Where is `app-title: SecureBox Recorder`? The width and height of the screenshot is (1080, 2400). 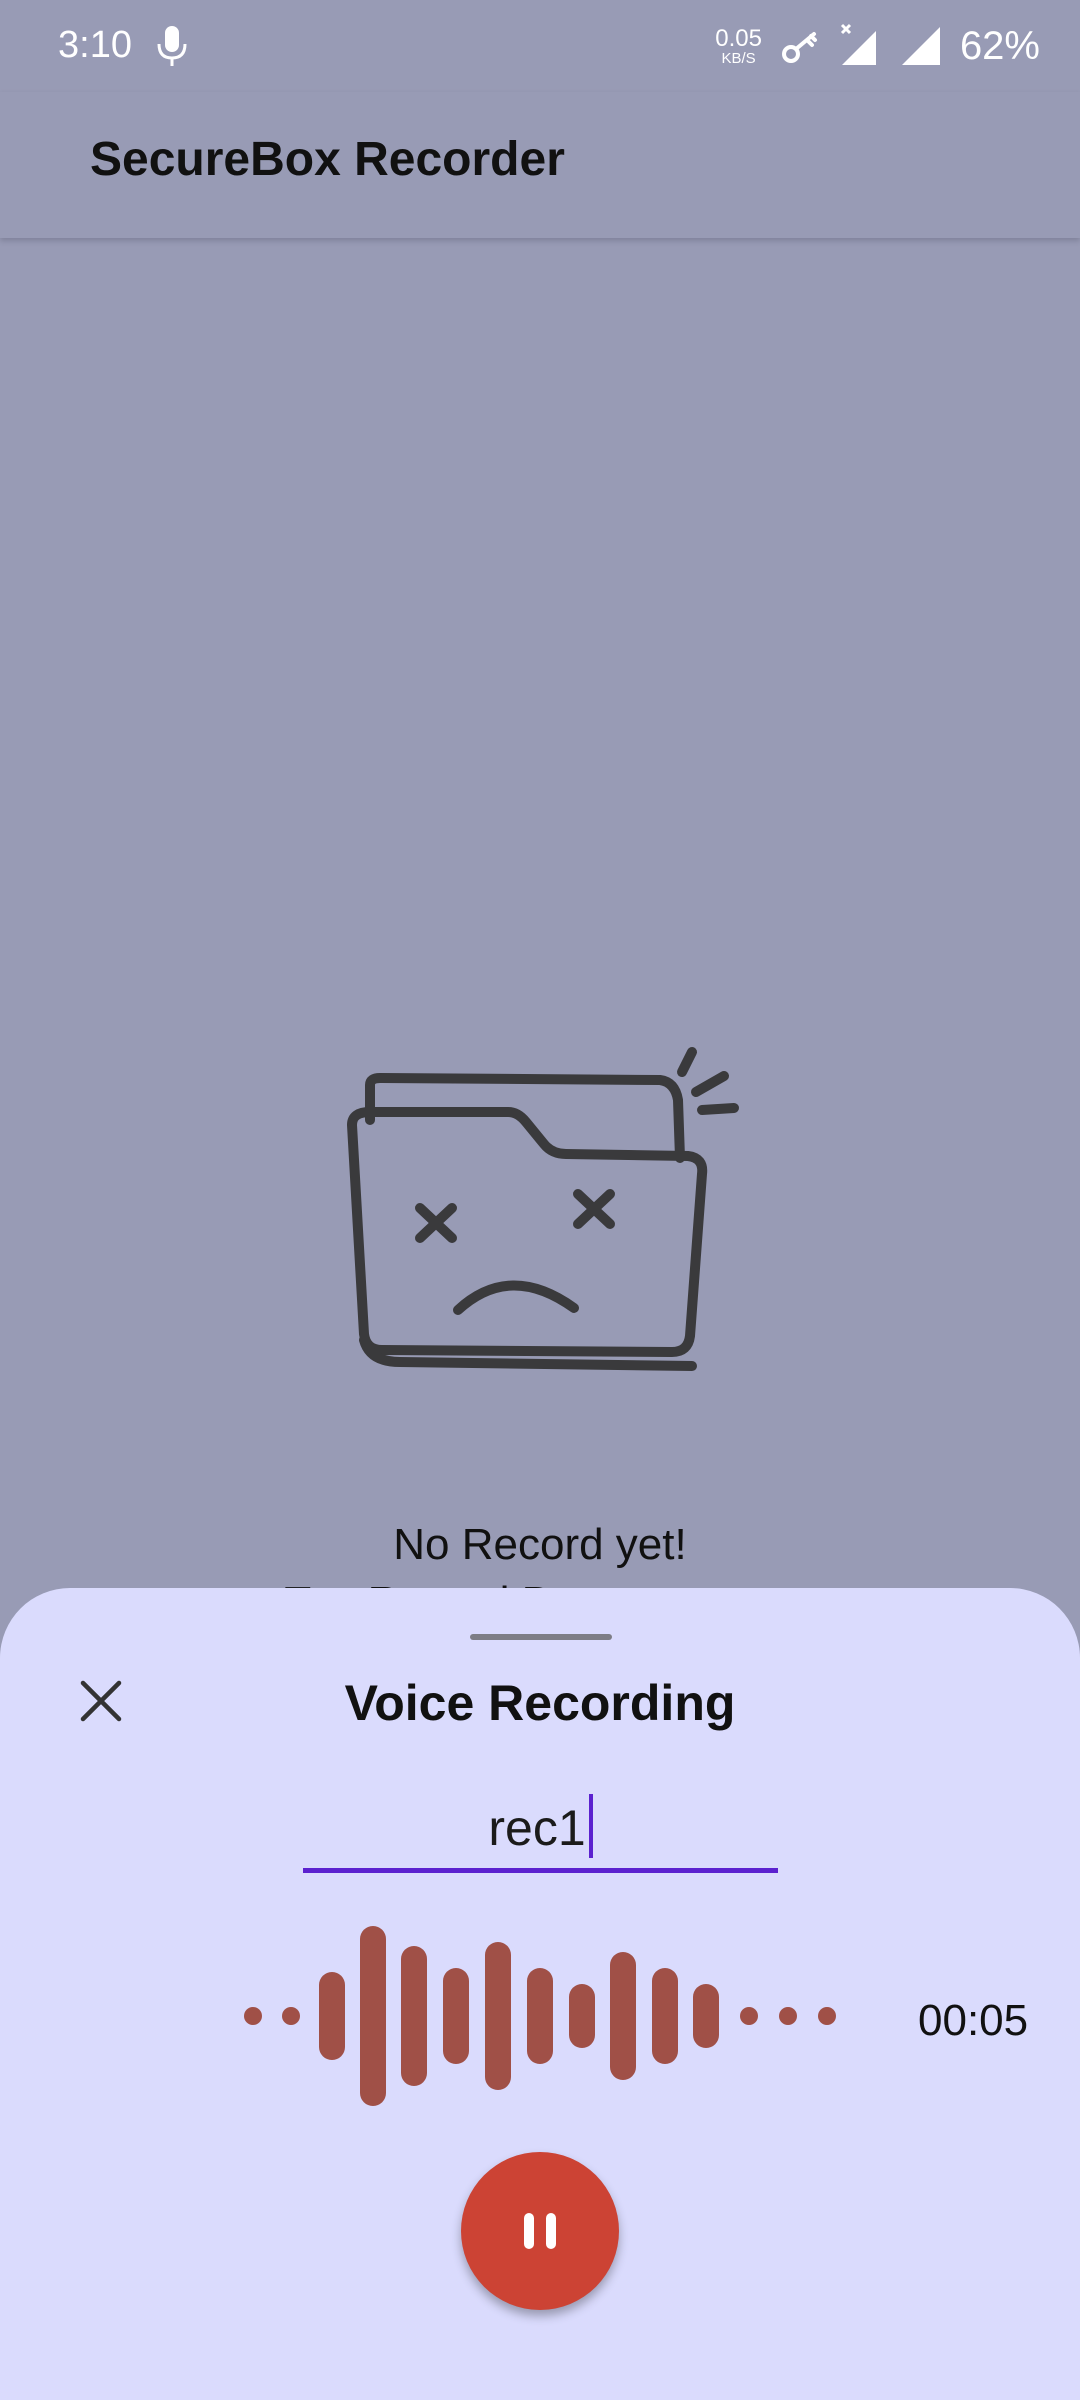 app-title: SecureBox Recorder is located at coordinates (327, 159).